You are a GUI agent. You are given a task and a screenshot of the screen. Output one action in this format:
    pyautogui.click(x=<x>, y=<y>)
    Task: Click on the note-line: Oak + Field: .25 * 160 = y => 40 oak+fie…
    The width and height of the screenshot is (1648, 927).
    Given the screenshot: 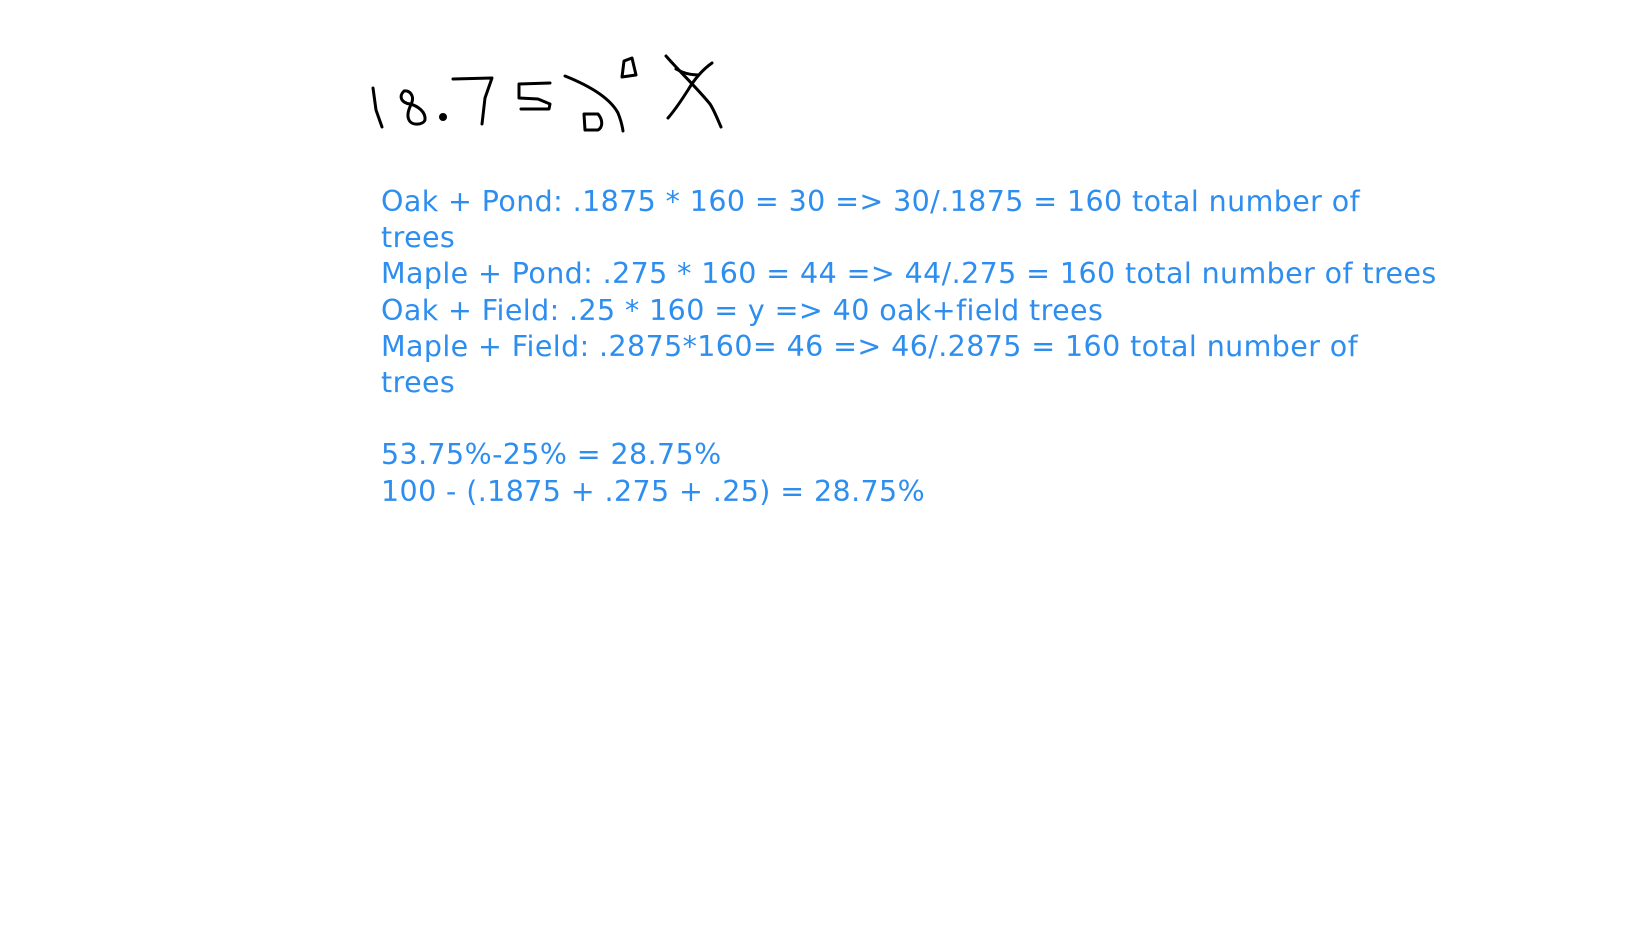 What is the action you would take?
    pyautogui.click(x=742, y=310)
    